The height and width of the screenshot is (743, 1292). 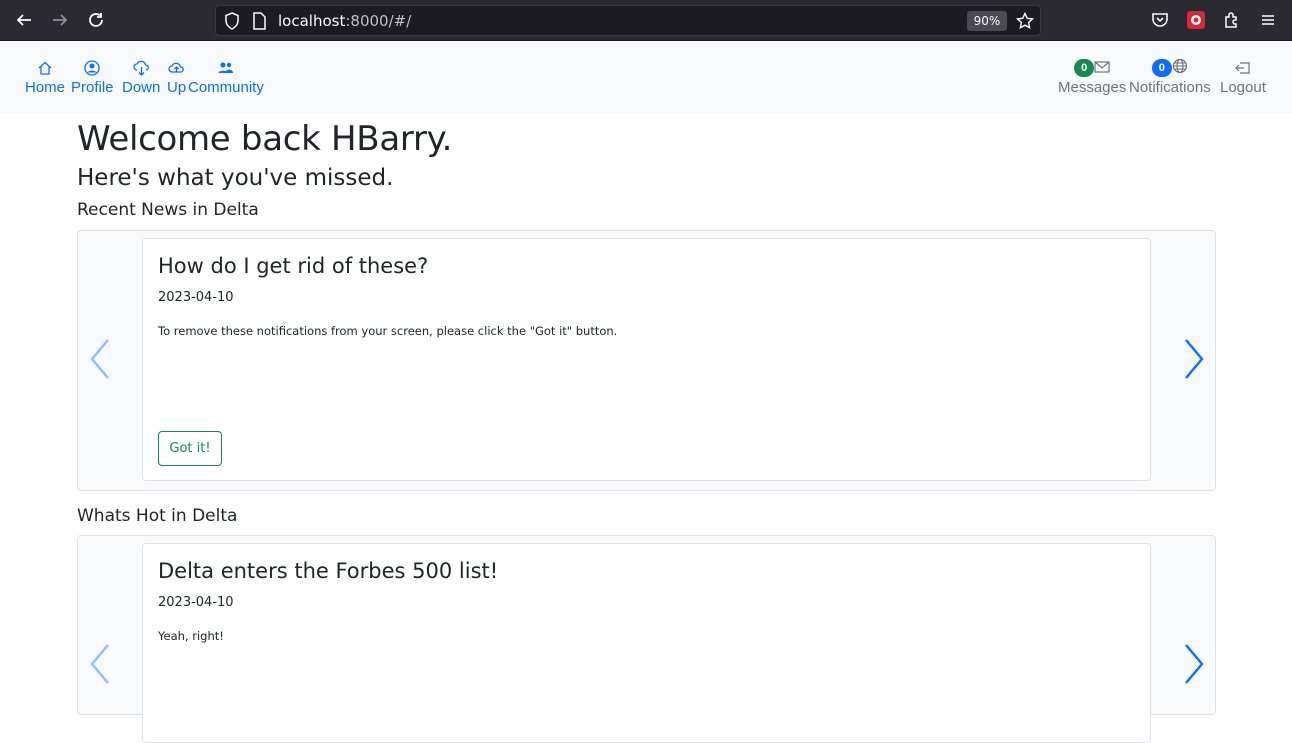 I want to click on news-next-button, so click(x=1194, y=359).